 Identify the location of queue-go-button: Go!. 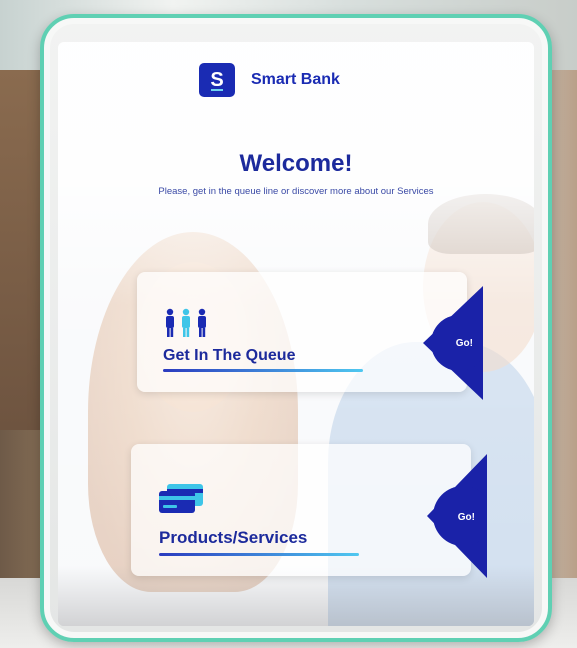
(453, 343).